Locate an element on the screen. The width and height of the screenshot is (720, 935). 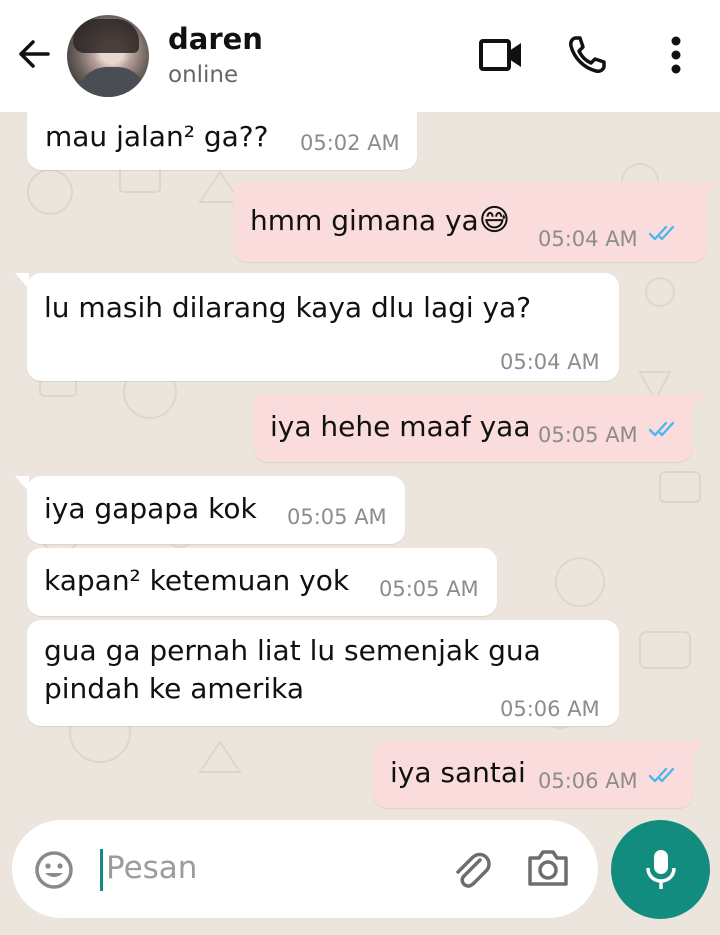
avatar is located at coordinates (108, 56).